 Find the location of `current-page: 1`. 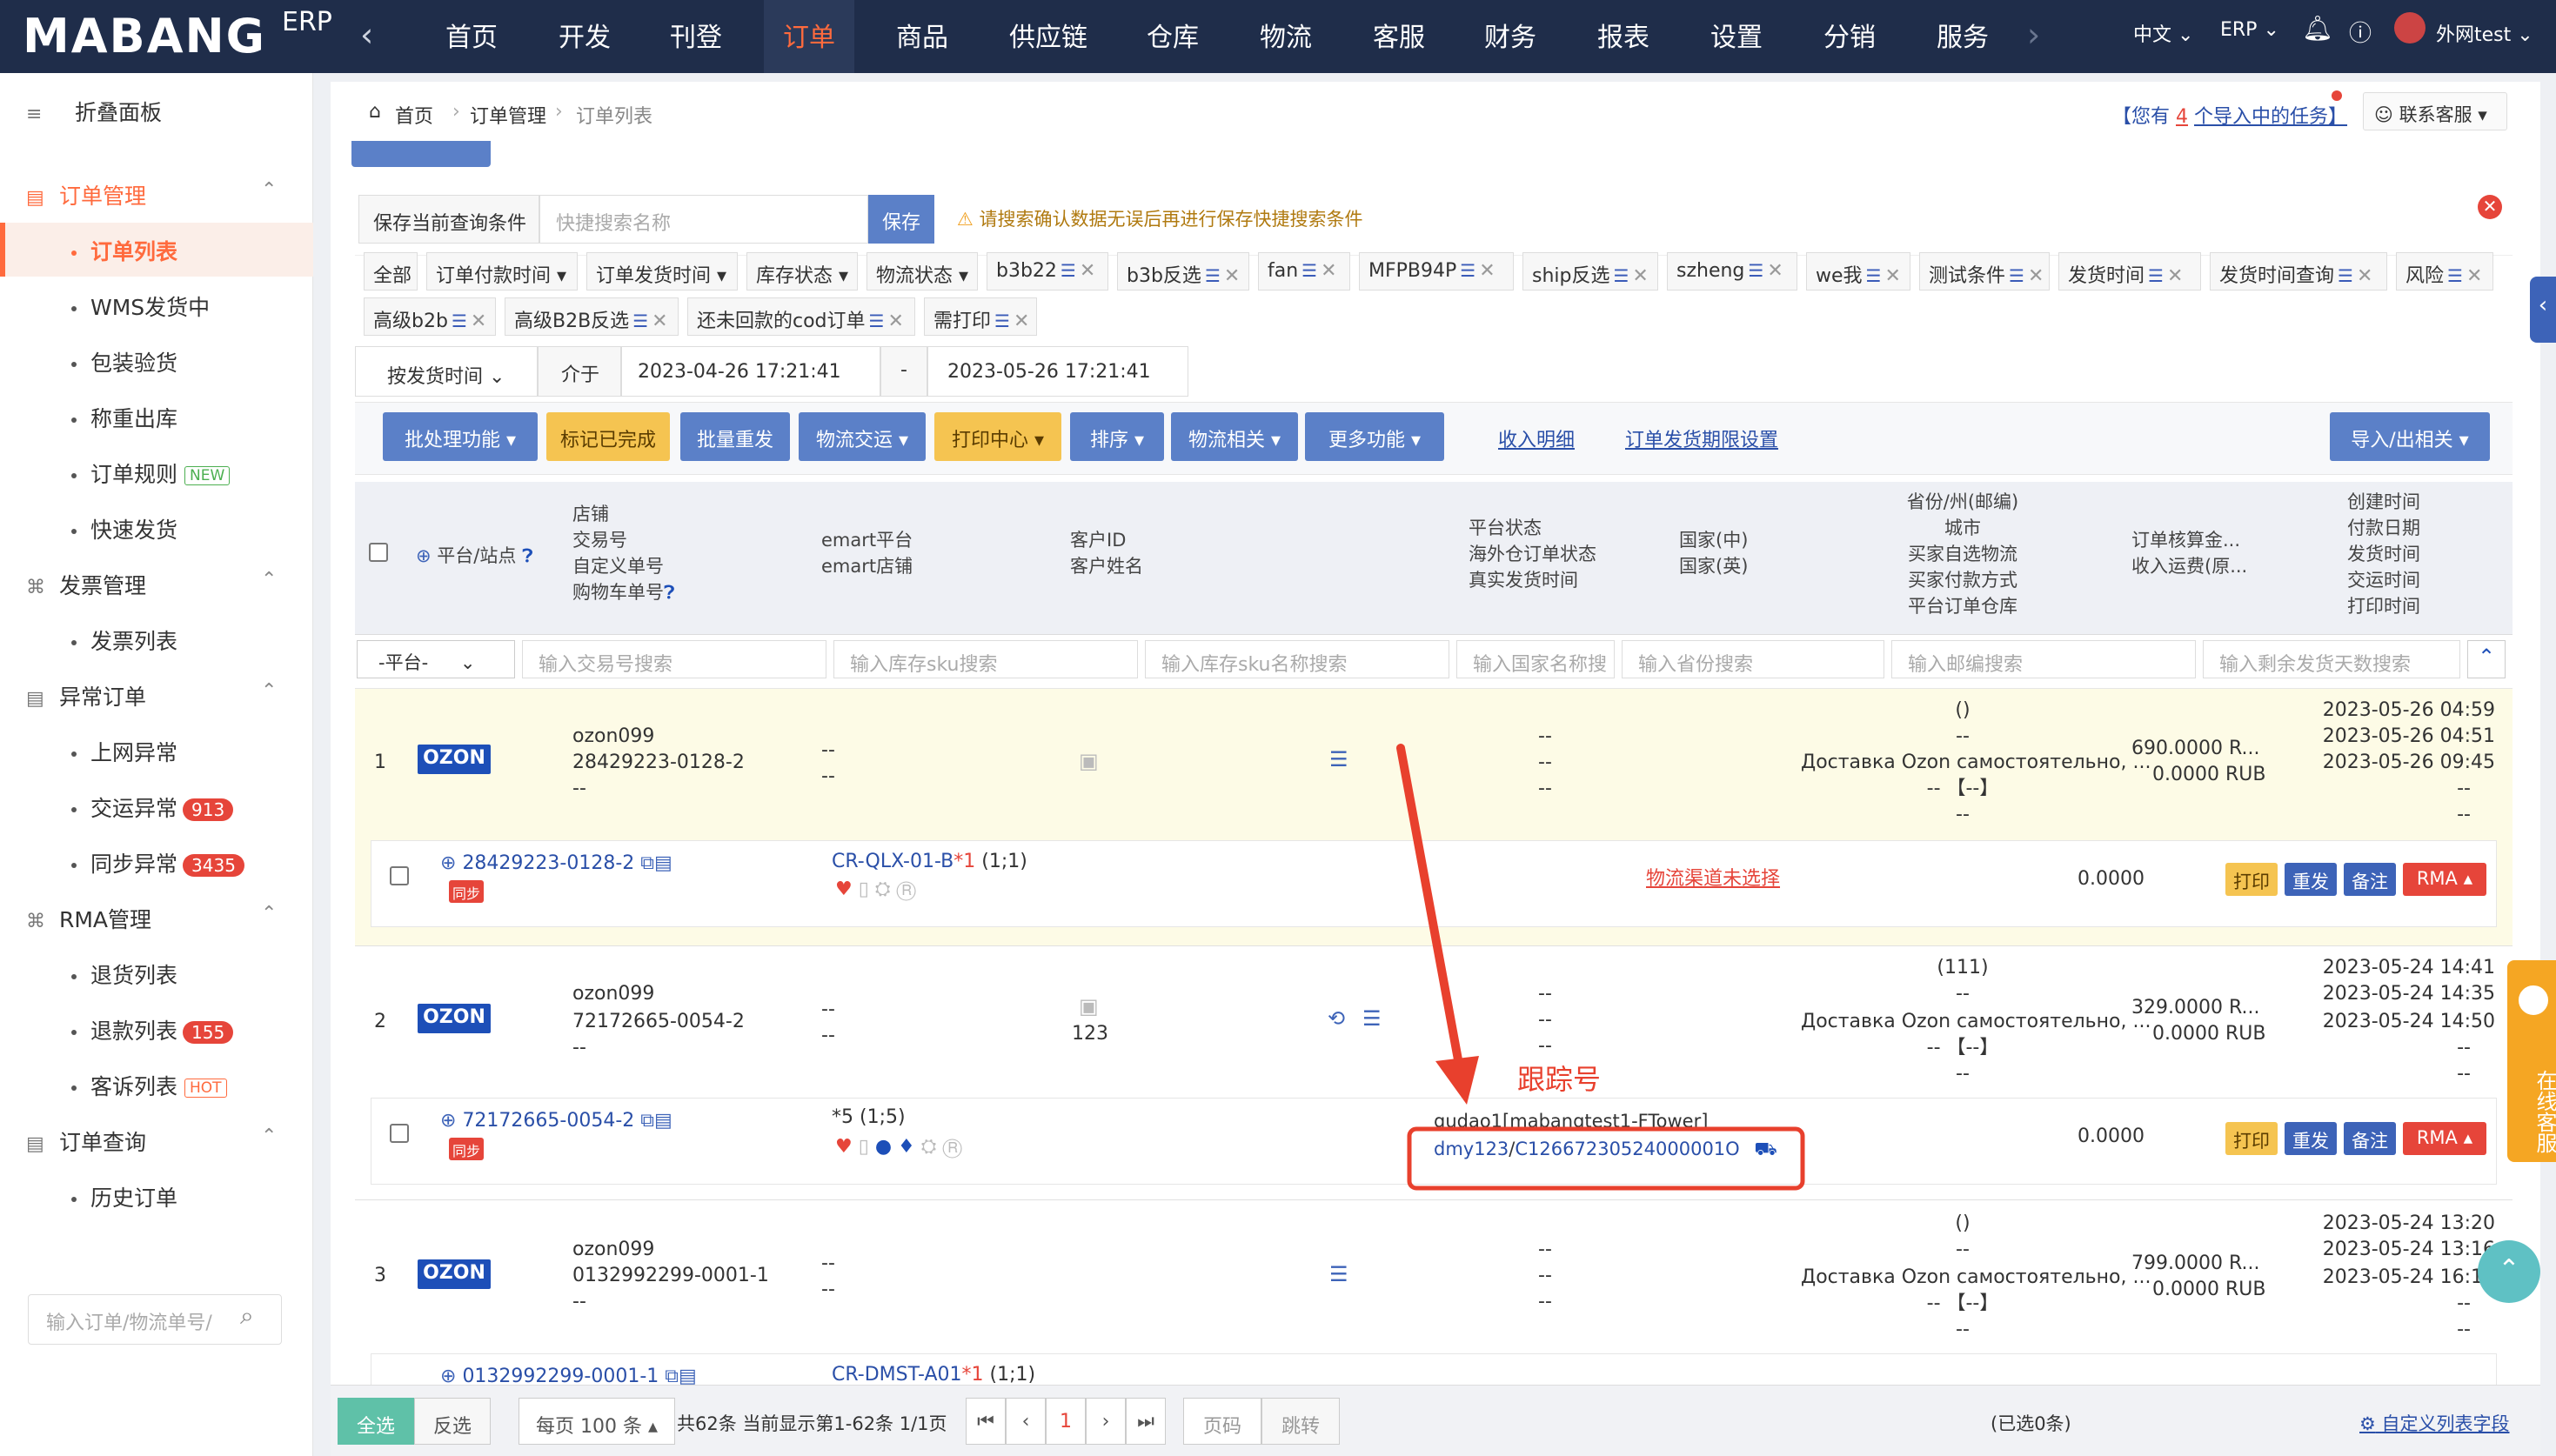

current-page: 1 is located at coordinates (1066, 1421).